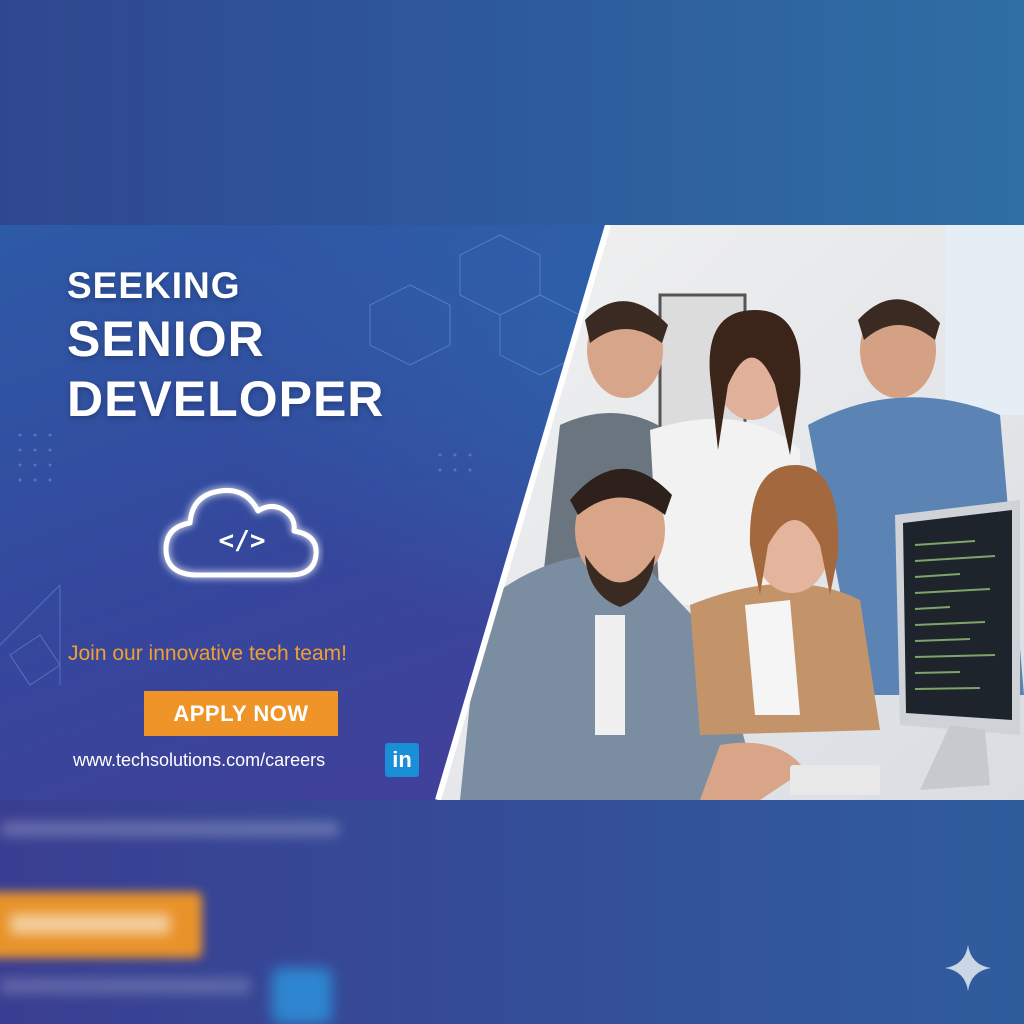 The height and width of the screenshot is (1024, 1024). What do you see at coordinates (166, 339) in the screenshot?
I see `headline-senior: SENIOR` at bounding box center [166, 339].